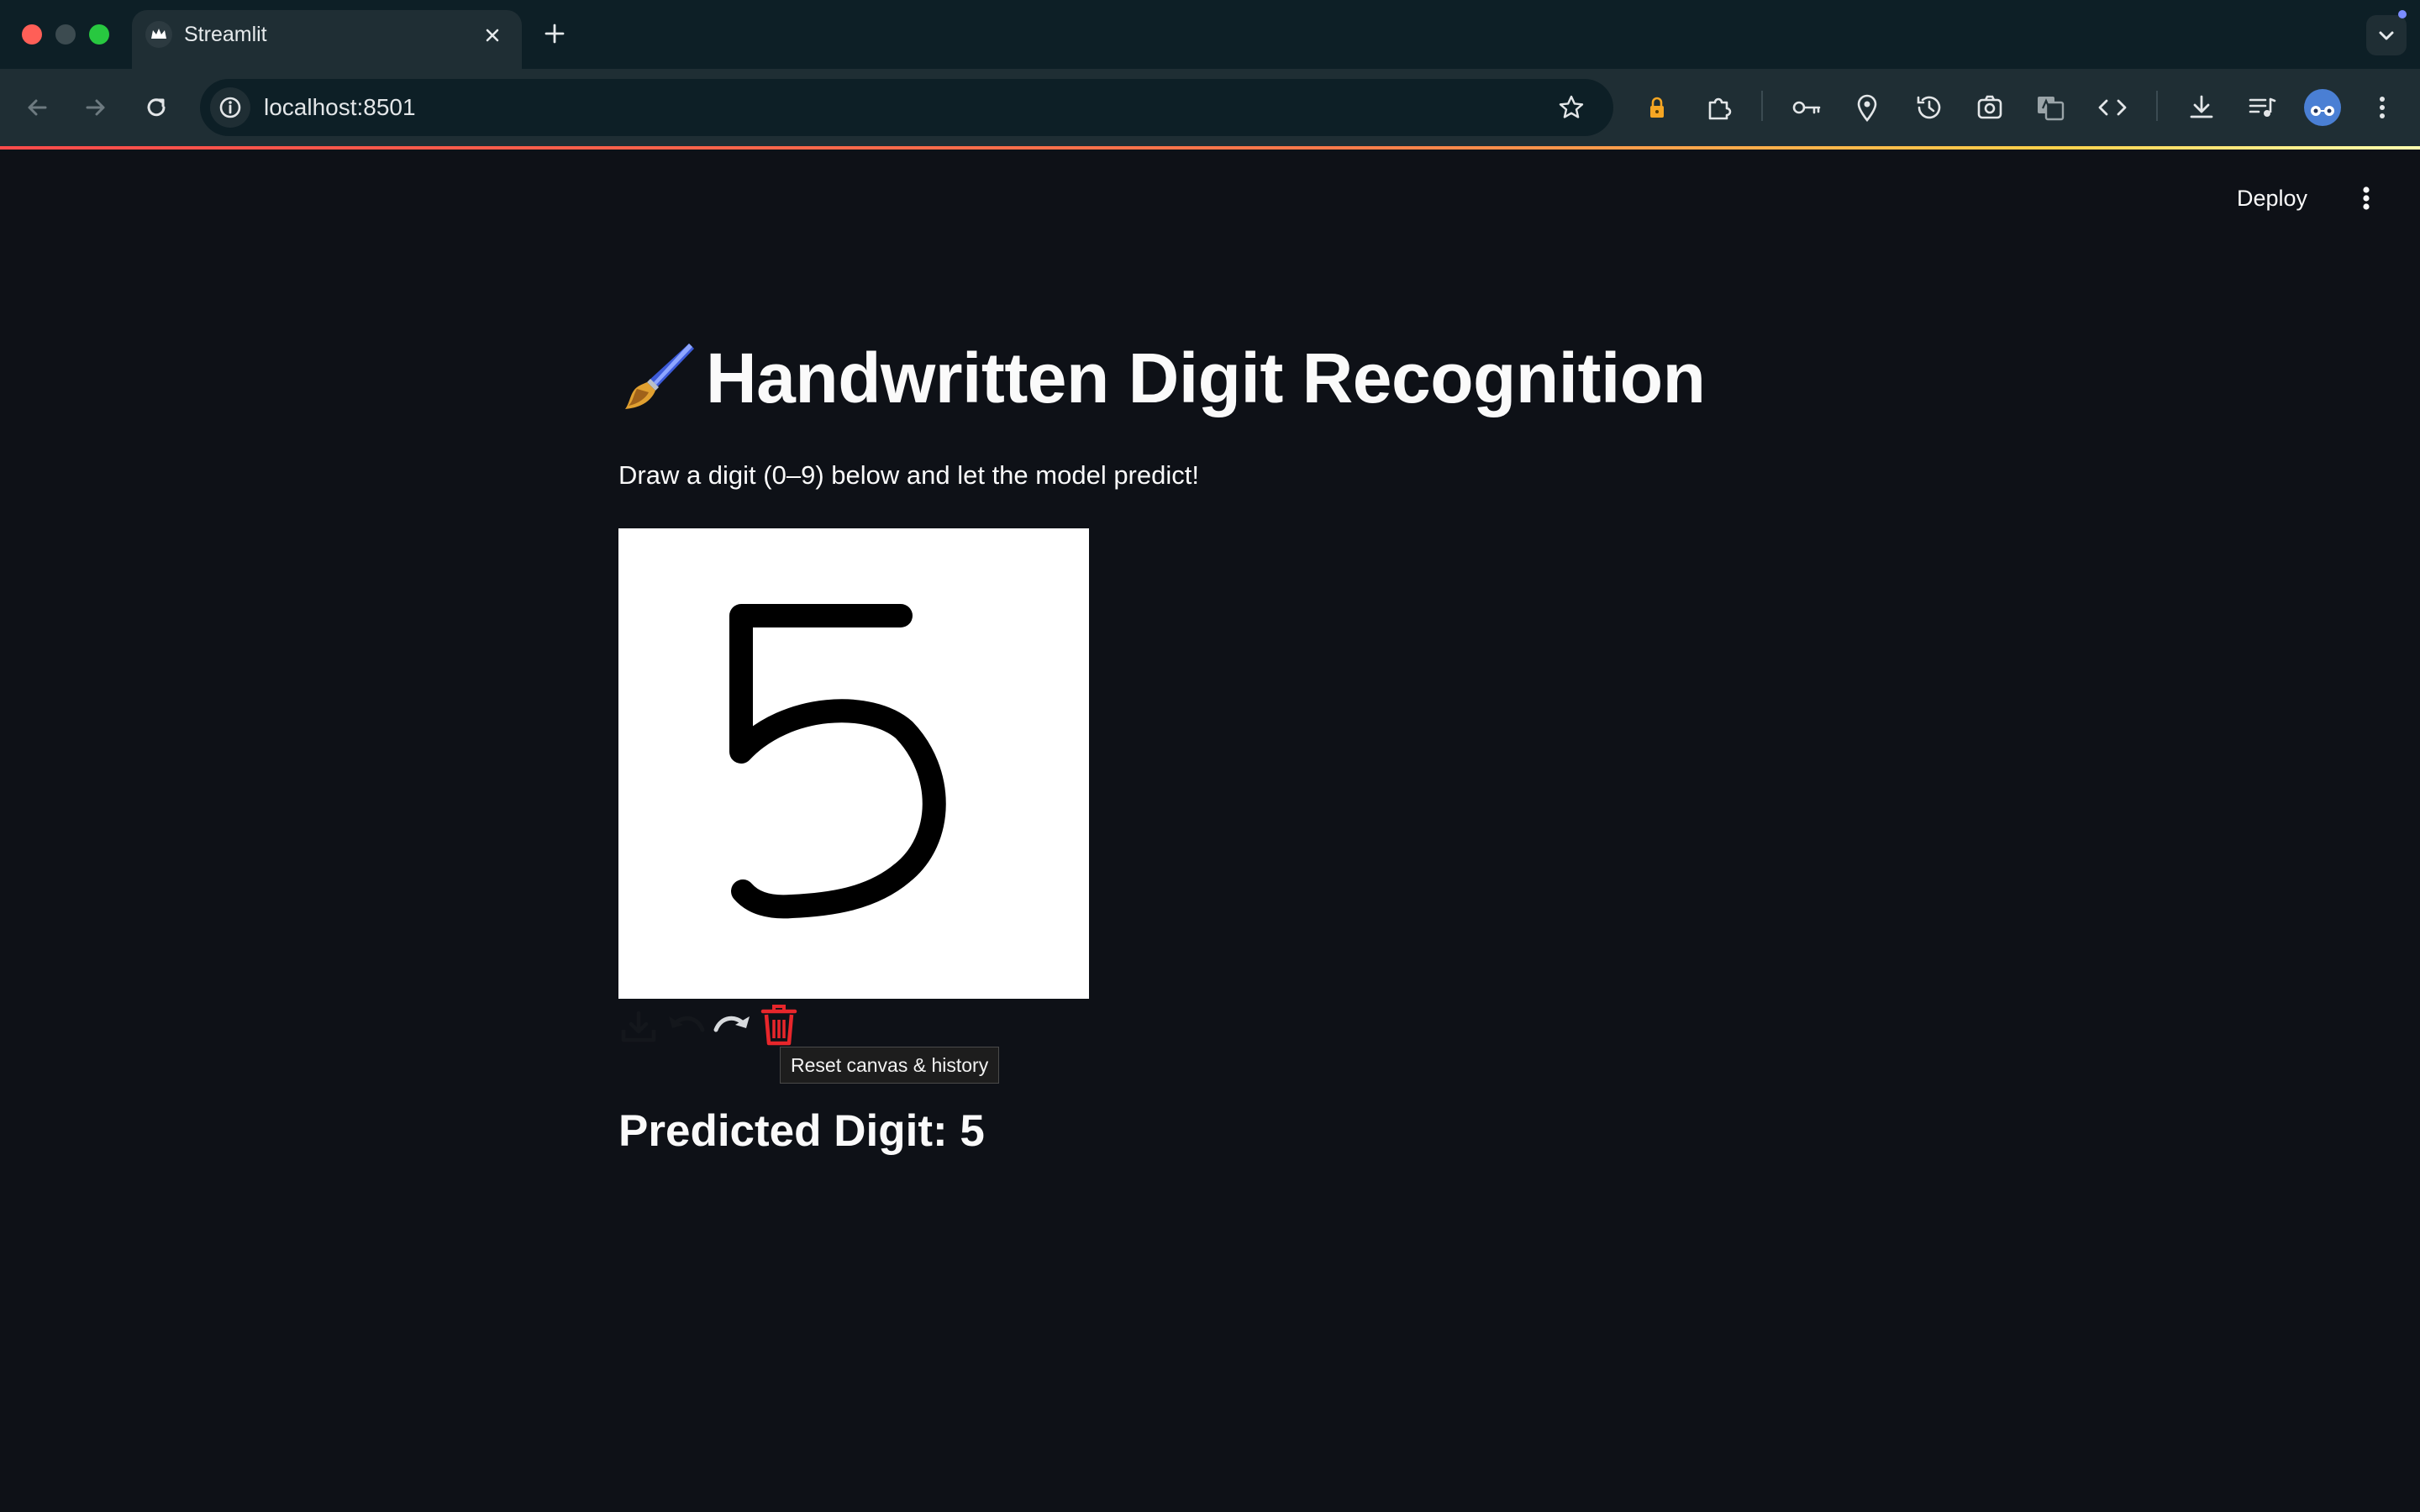 Image resolution: width=2420 pixels, height=1512 pixels. I want to click on history-icon, so click(1929, 107).